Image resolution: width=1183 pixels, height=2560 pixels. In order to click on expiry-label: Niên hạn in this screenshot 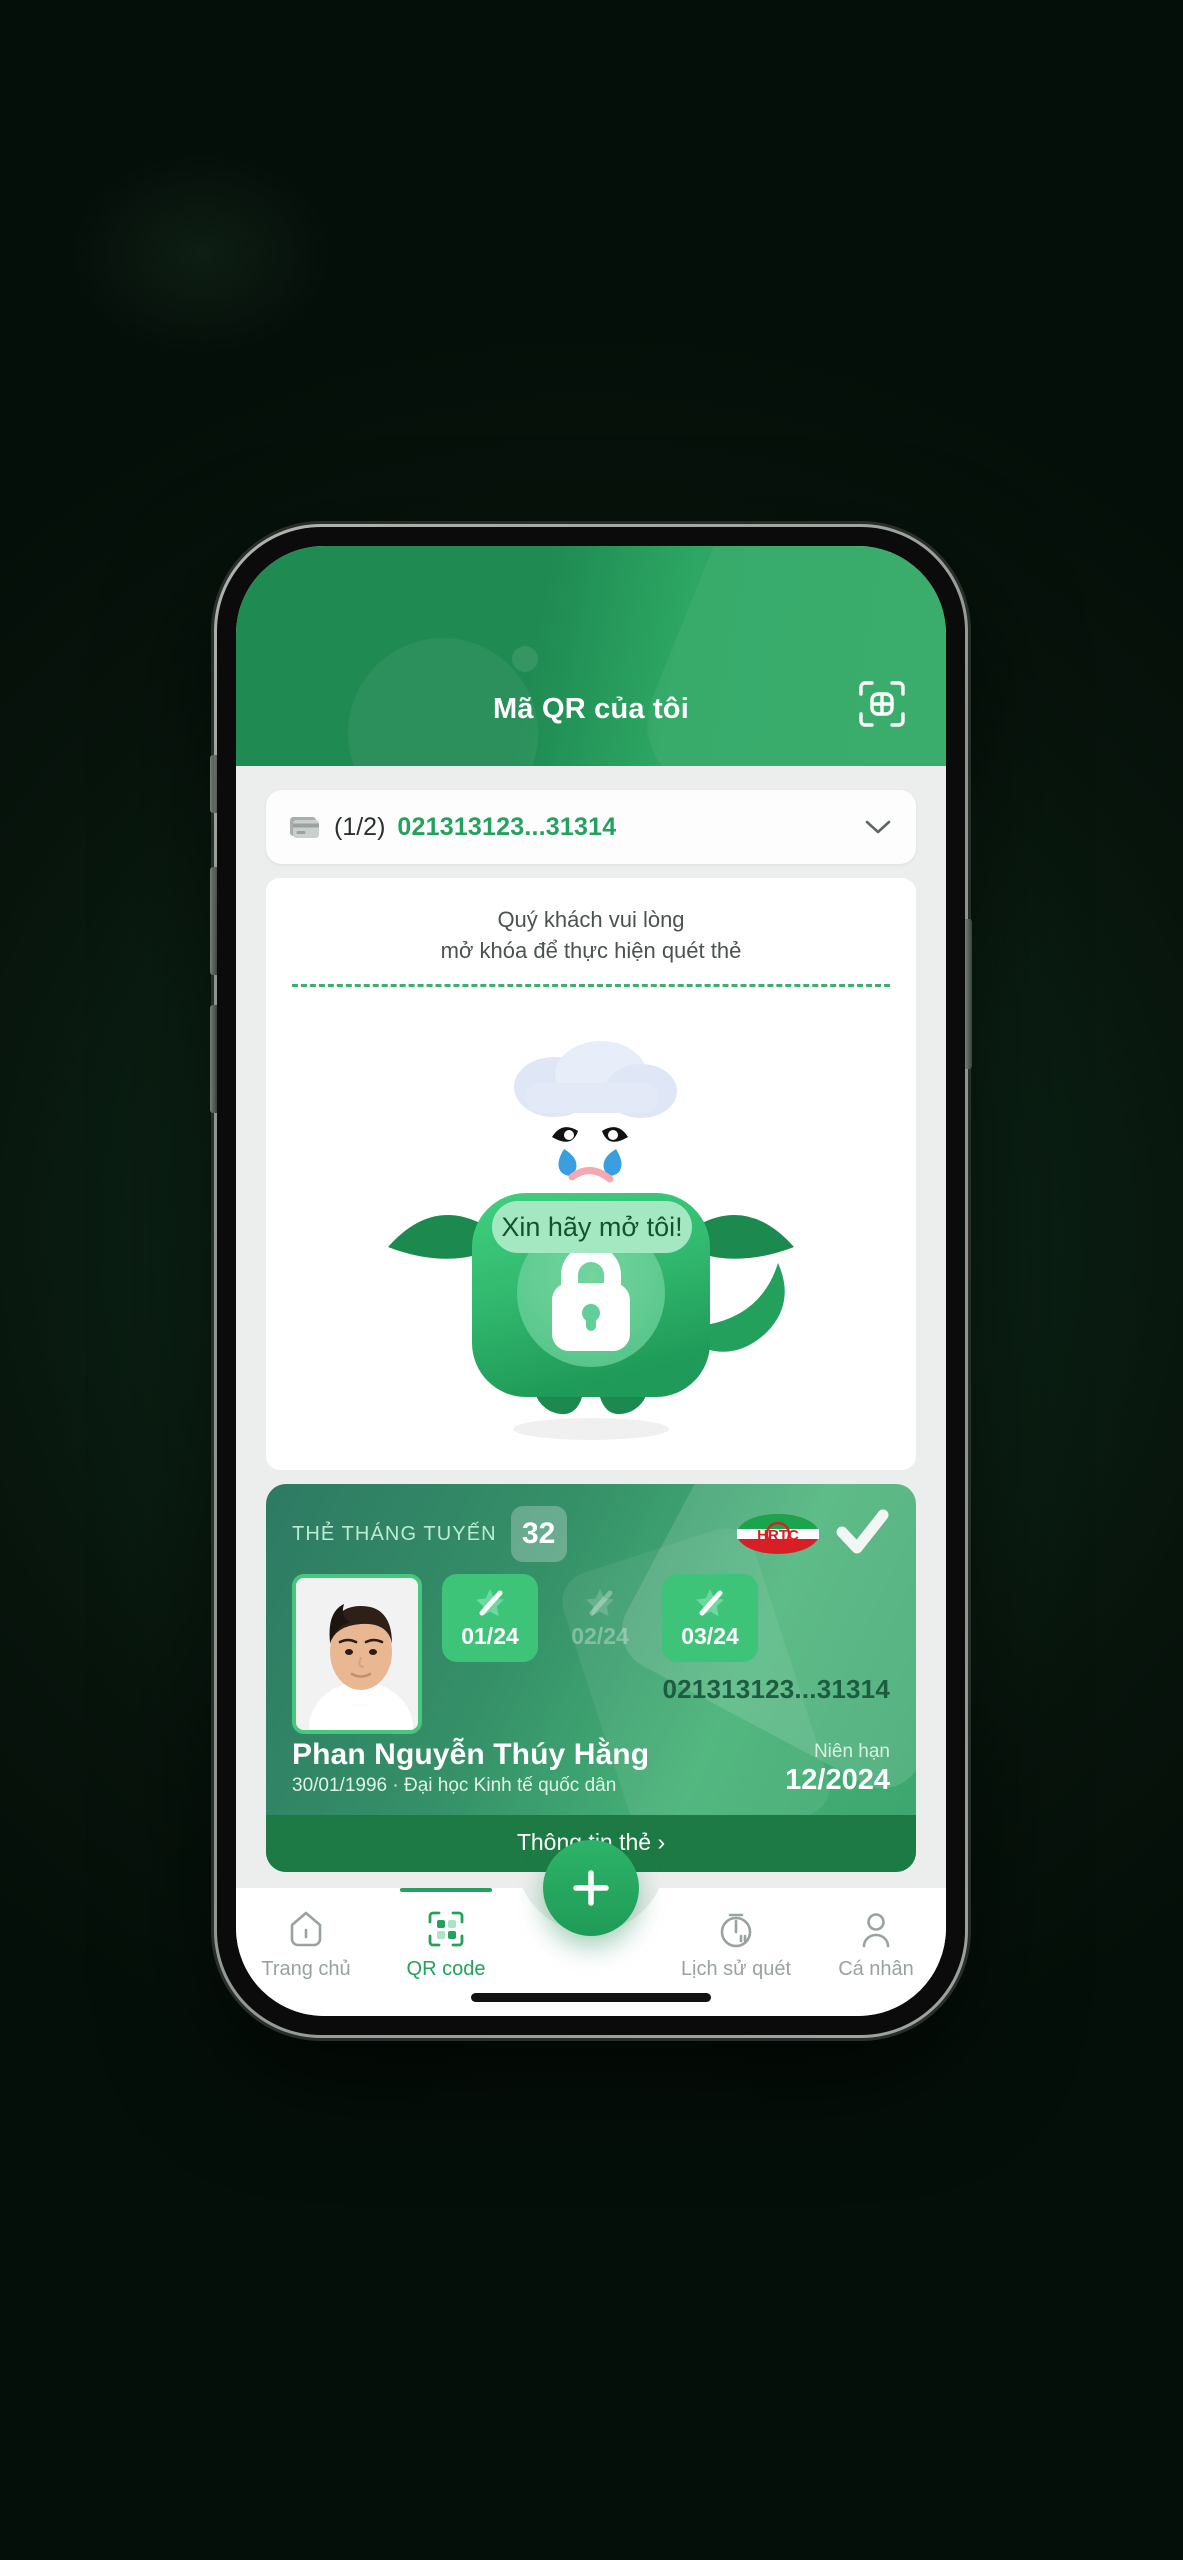, I will do `click(851, 1751)`.